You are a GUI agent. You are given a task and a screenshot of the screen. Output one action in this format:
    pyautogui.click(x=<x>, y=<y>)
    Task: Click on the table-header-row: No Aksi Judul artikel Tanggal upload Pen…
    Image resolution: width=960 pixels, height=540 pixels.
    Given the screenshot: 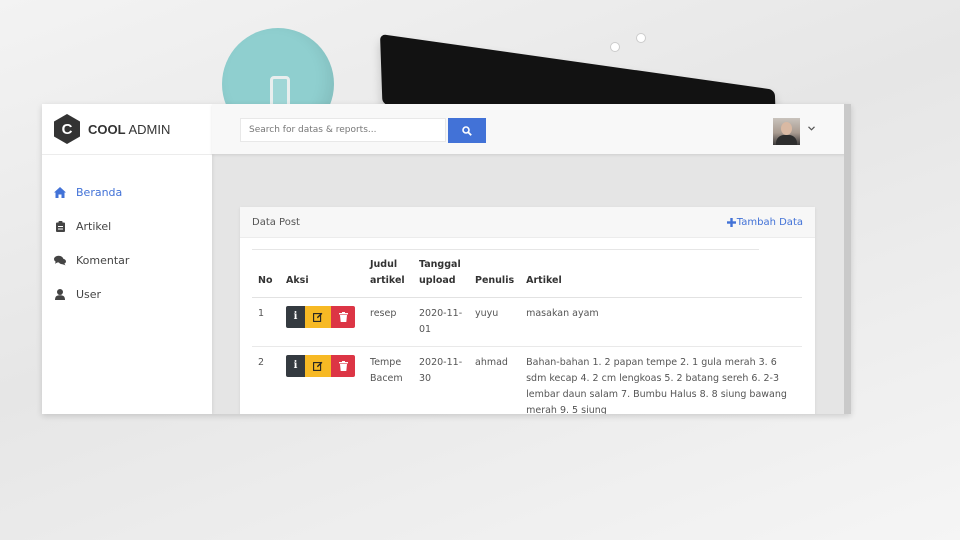 What is the action you would take?
    pyautogui.click(x=527, y=273)
    